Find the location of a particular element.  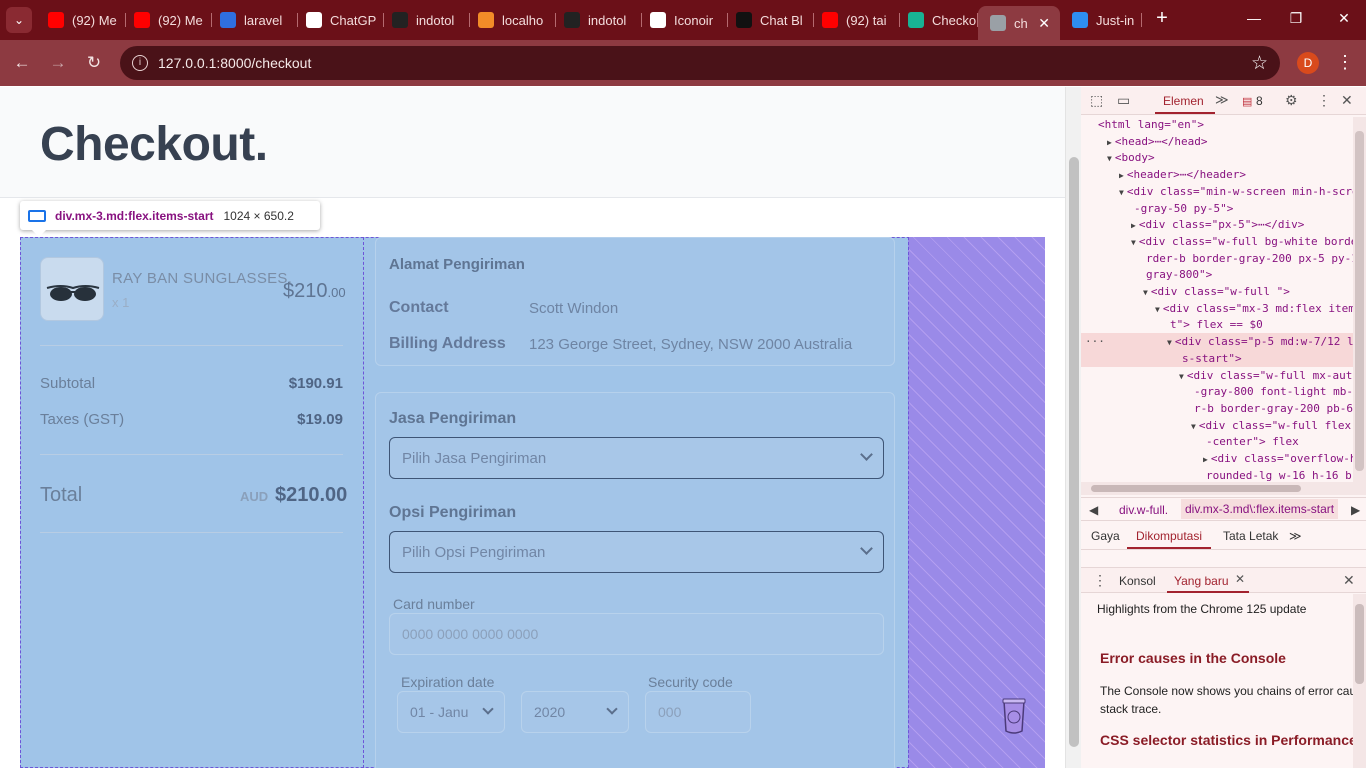

dom-node-line: ▼ <body> is located at coordinates (1131, 159).